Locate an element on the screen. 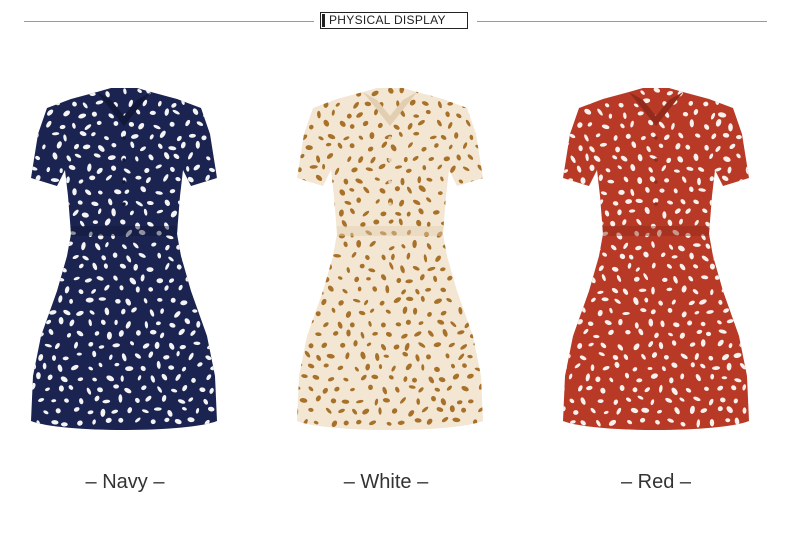 The width and height of the screenshot is (790, 539). header-divider-left is located at coordinates (169, 21).